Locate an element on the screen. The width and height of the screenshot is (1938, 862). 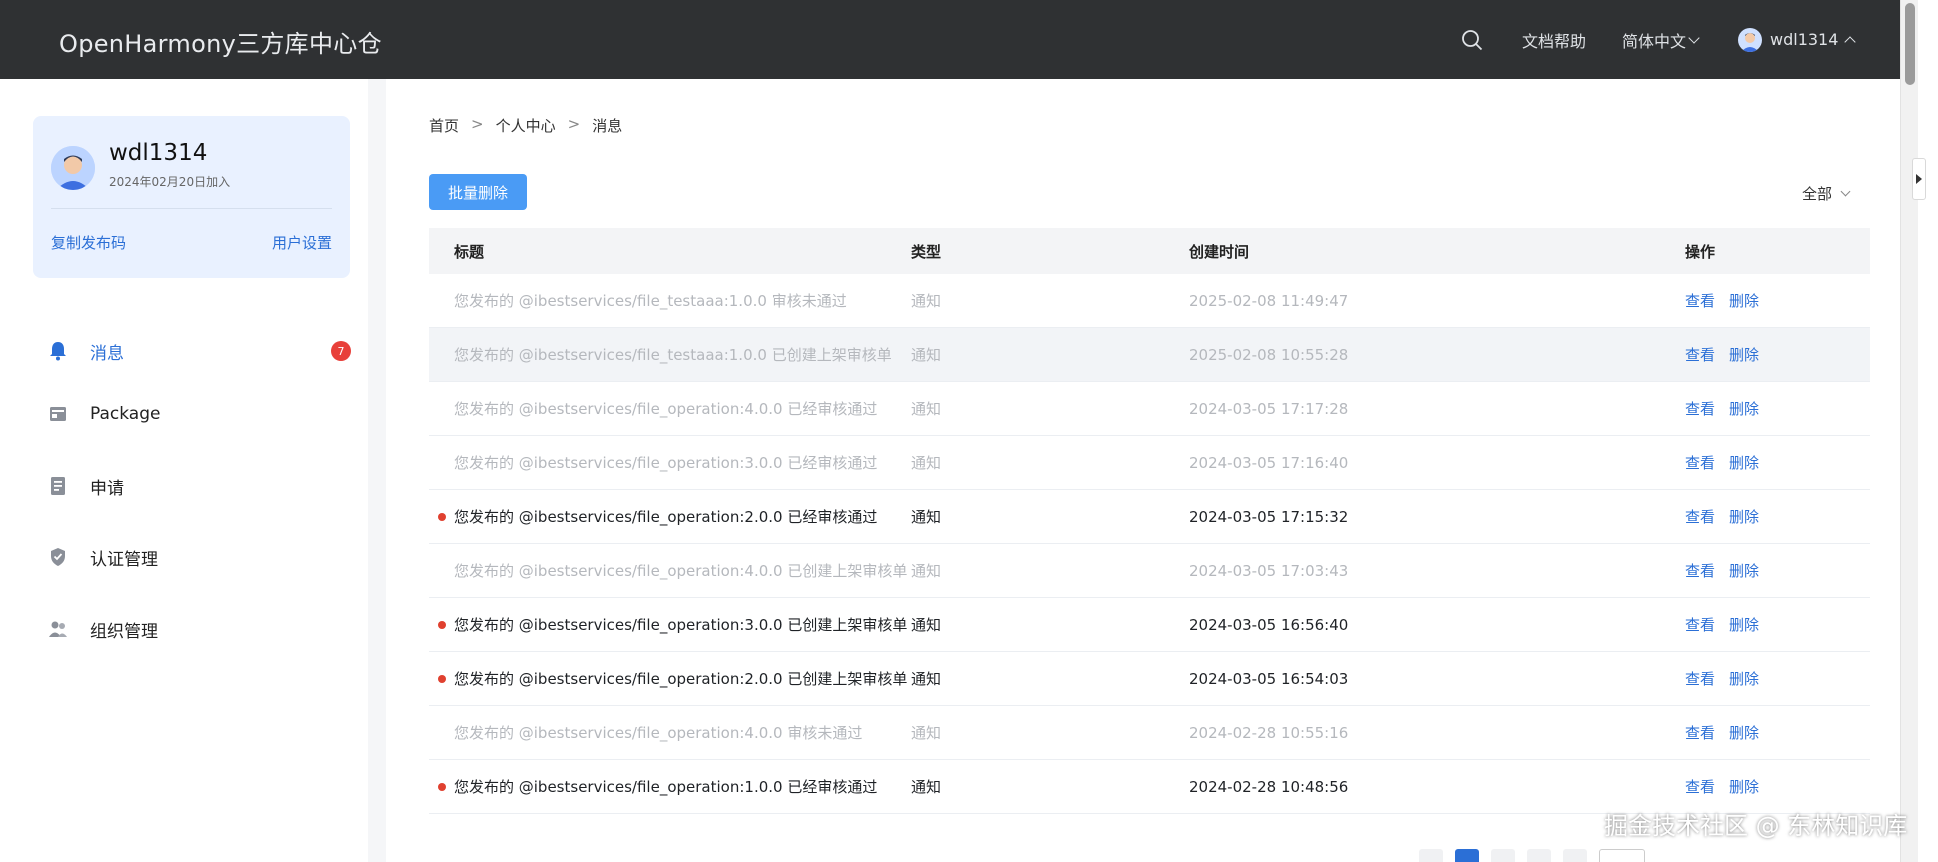
profile-joined-date: 2024年02月20日加入 is located at coordinates (170, 182).